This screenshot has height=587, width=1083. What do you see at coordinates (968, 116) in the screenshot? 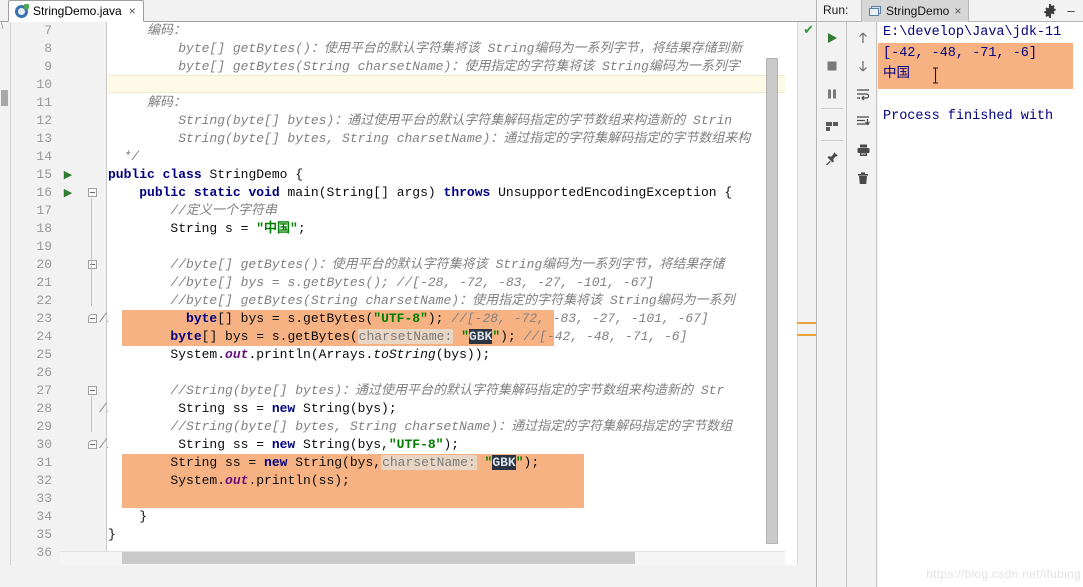
I see `console-line: Process finished with` at bounding box center [968, 116].